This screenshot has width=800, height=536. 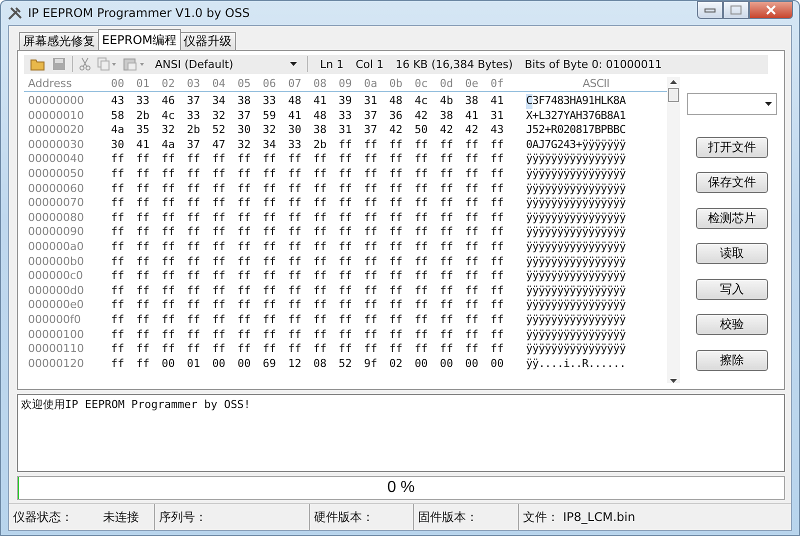 What do you see at coordinates (59, 64) in the screenshot?
I see `save-icon` at bounding box center [59, 64].